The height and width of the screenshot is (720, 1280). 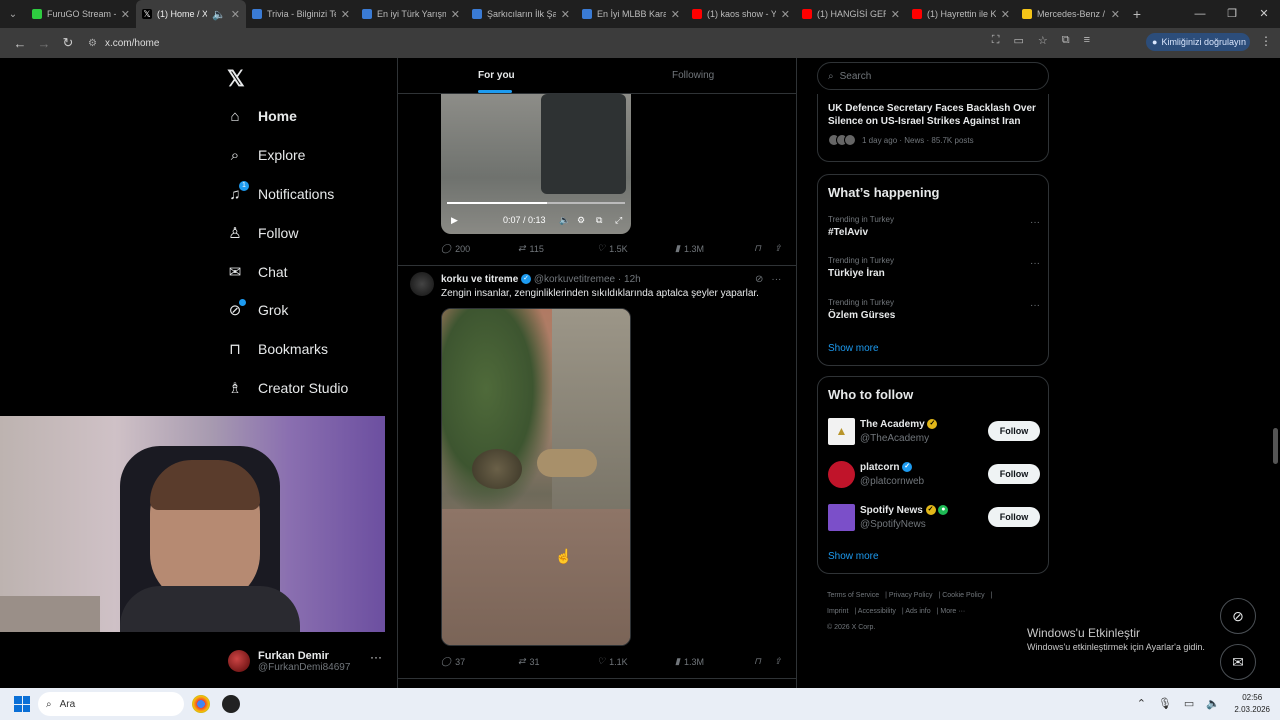 What do you see at coordinates (1066, 40) in the screenshot?
I see `extensions-icon: ⧉` at bounding box center [1066, 40].